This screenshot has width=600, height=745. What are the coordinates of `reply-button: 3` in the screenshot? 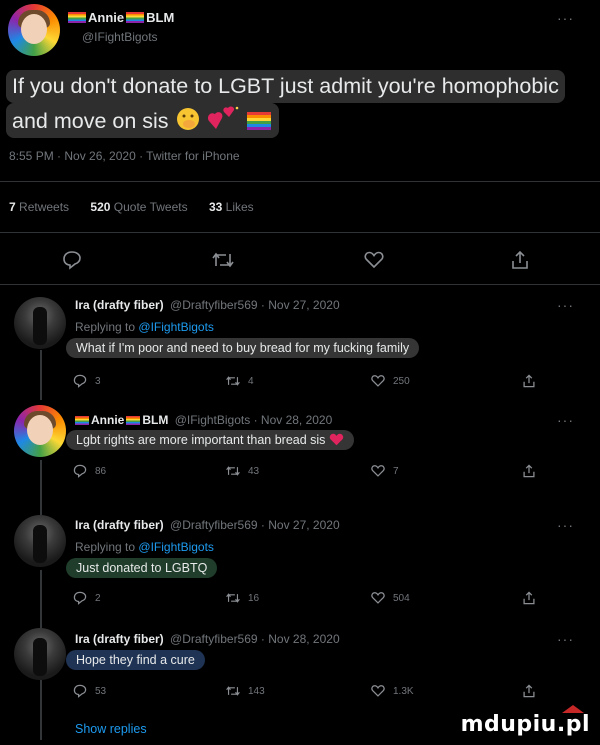 It's located at (87, 381).